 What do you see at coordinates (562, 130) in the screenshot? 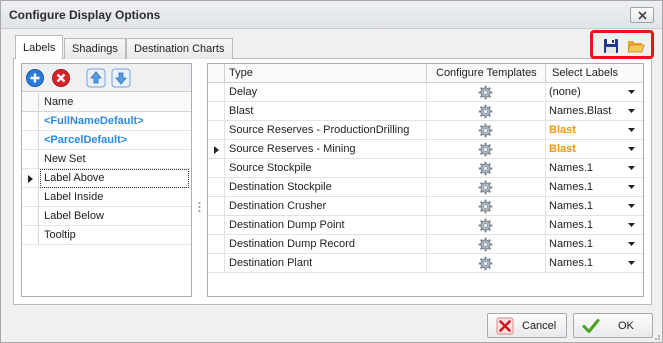
I see `select-labels-cell-text: Blast` at bounding box center [562, 130].